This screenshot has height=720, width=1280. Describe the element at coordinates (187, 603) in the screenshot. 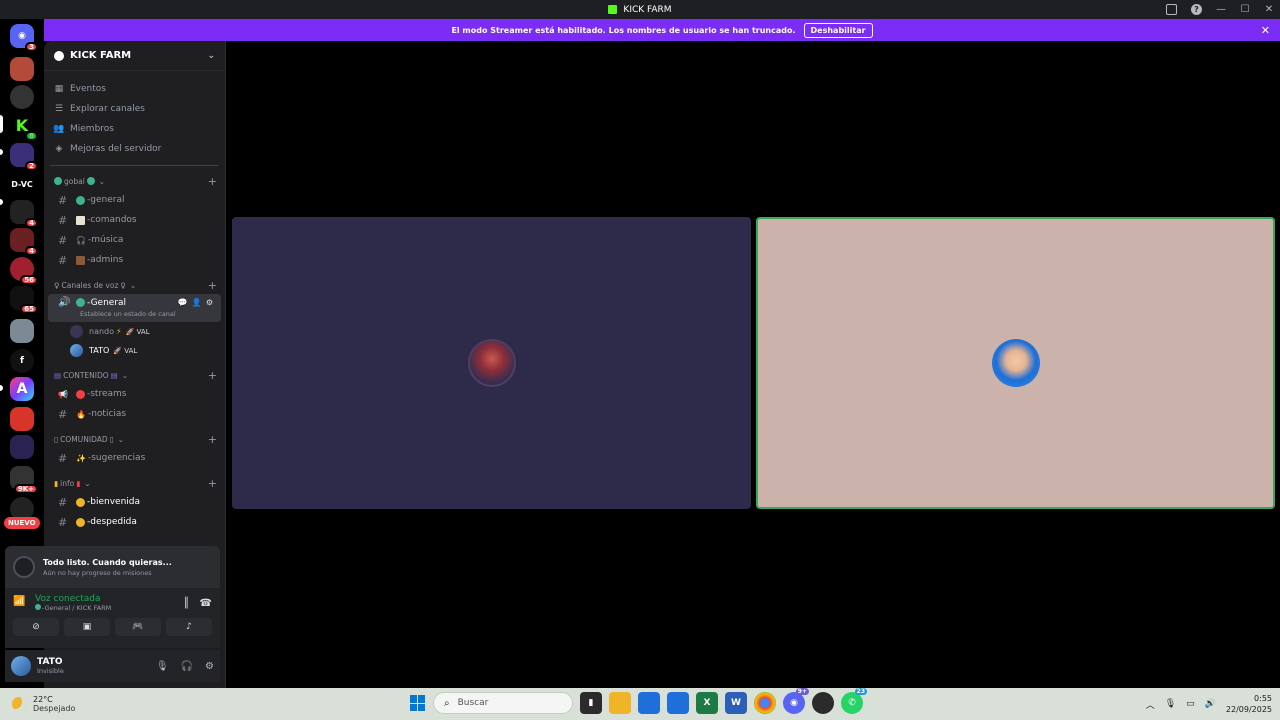

I see `noise-suppression-icon: ║` at that location.